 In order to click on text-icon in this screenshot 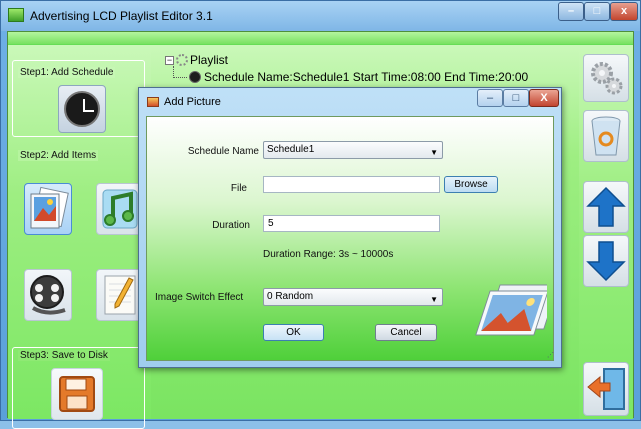, I will do `click(120, 295)`.